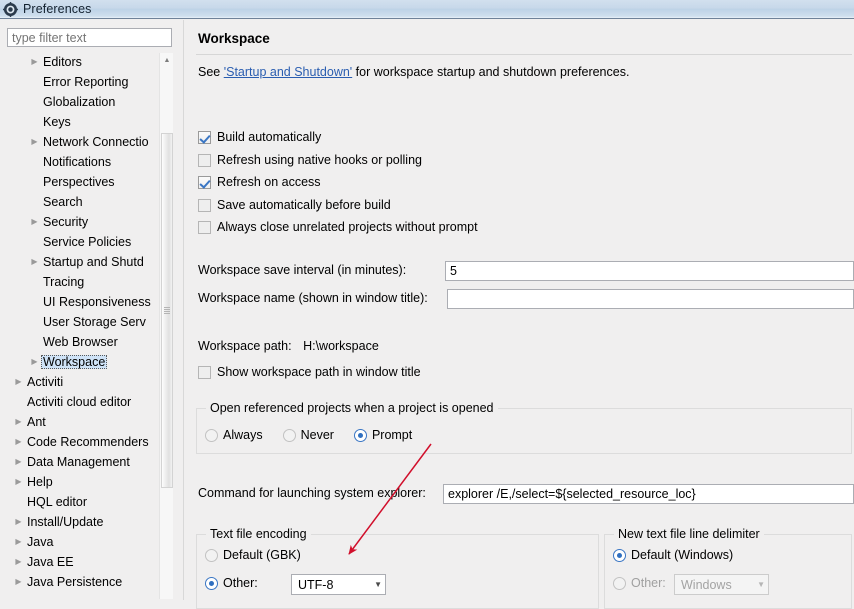  What do you see at coordinates (639, 583) in the screenshot?
I see `delimiter-other-row: Other:` at bounding box center [639, 583].